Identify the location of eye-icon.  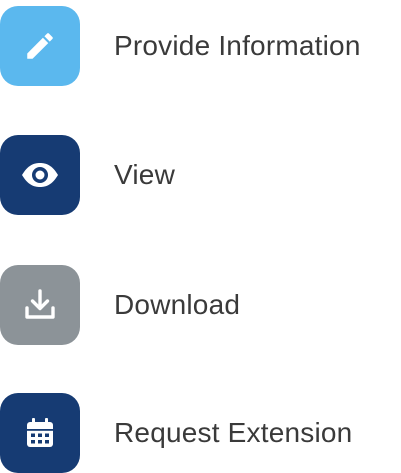
(40, 175).